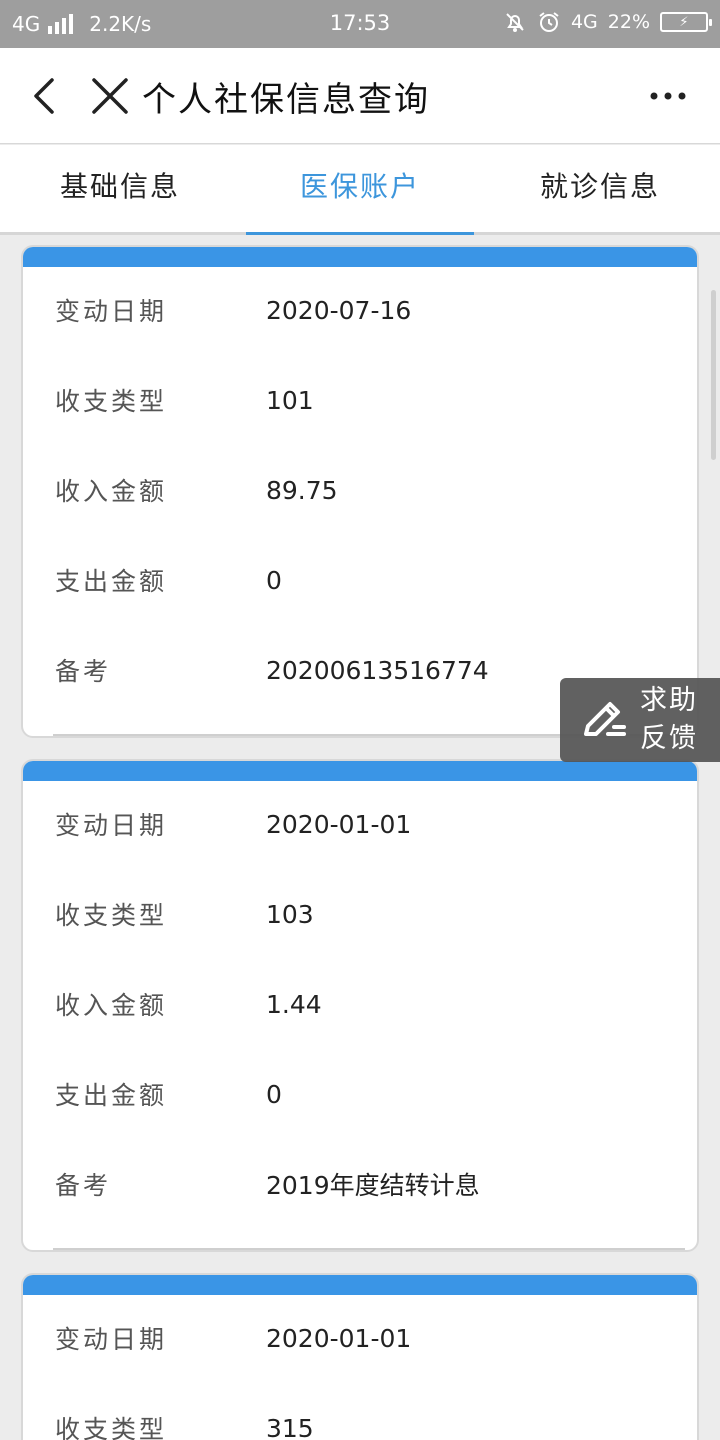 The width and height of the screenshot is (720, 1440). I want to click on status-right: 4G 22% ⚡, so click(607, 22).